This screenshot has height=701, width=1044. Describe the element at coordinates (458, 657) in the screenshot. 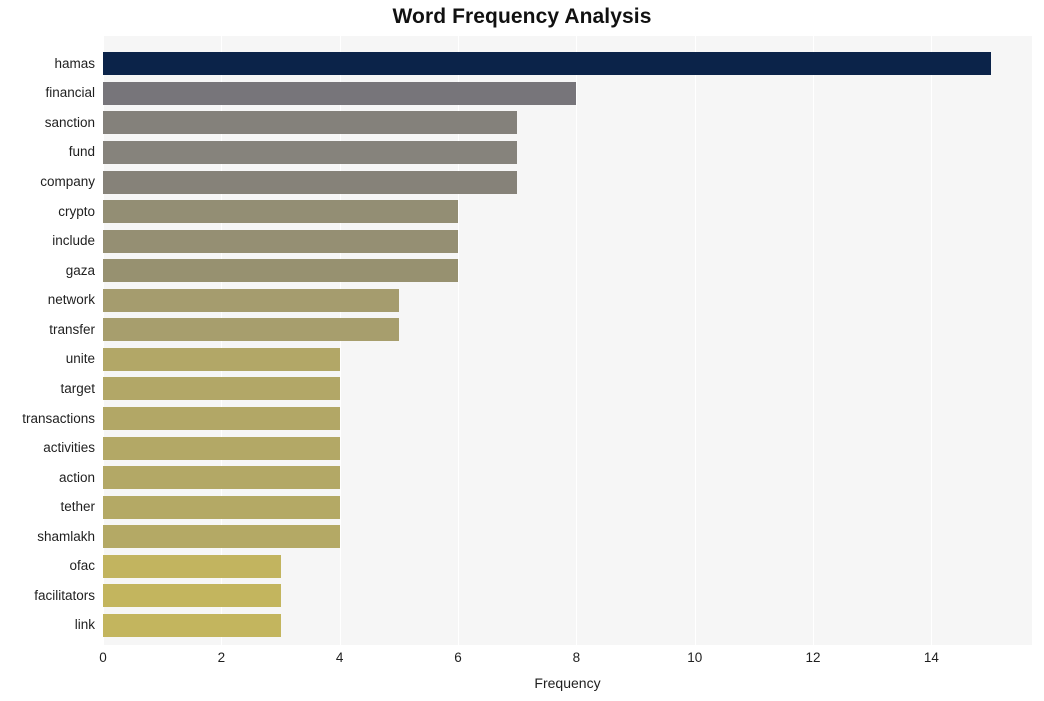

I see `x-tick-label-6: 6` at that location.